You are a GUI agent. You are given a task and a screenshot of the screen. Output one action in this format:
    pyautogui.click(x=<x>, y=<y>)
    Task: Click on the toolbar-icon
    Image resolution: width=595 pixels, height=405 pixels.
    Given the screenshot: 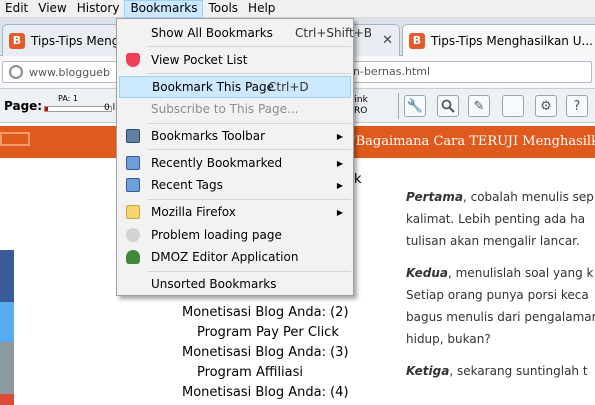 What is the action you would take?
    pyautogui.click(x=133, y=136)
    